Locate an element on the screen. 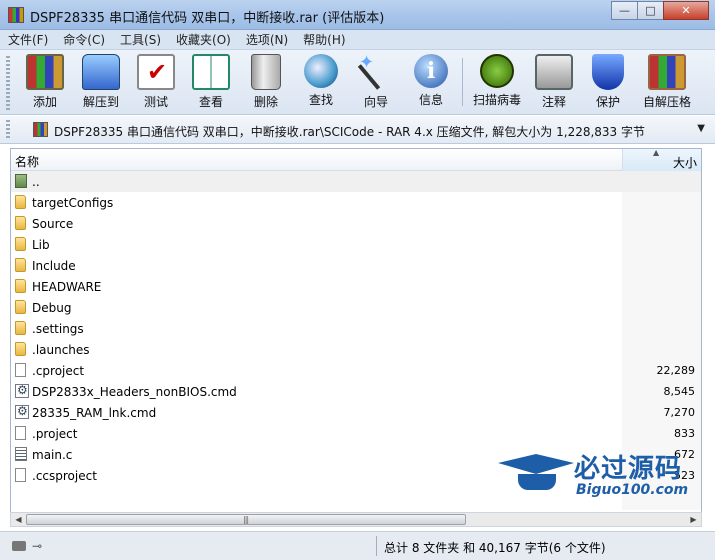 Image resolution: width=715 pixels, height=560 pixels. scroll-right-icon: ▶ is located at coordinates (693, 519).